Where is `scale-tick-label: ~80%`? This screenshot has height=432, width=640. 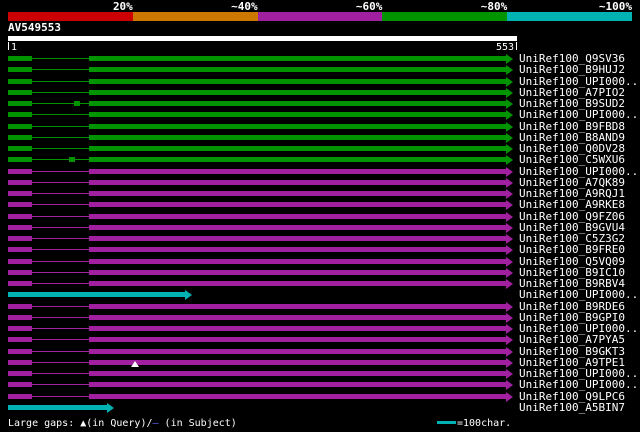
scale-tick-label: ~80% is located at coordinates (494, 6).